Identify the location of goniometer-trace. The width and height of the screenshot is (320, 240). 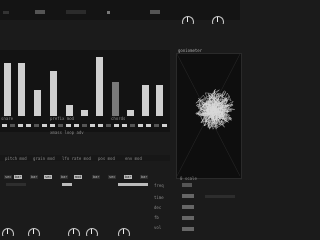
(215, 109).